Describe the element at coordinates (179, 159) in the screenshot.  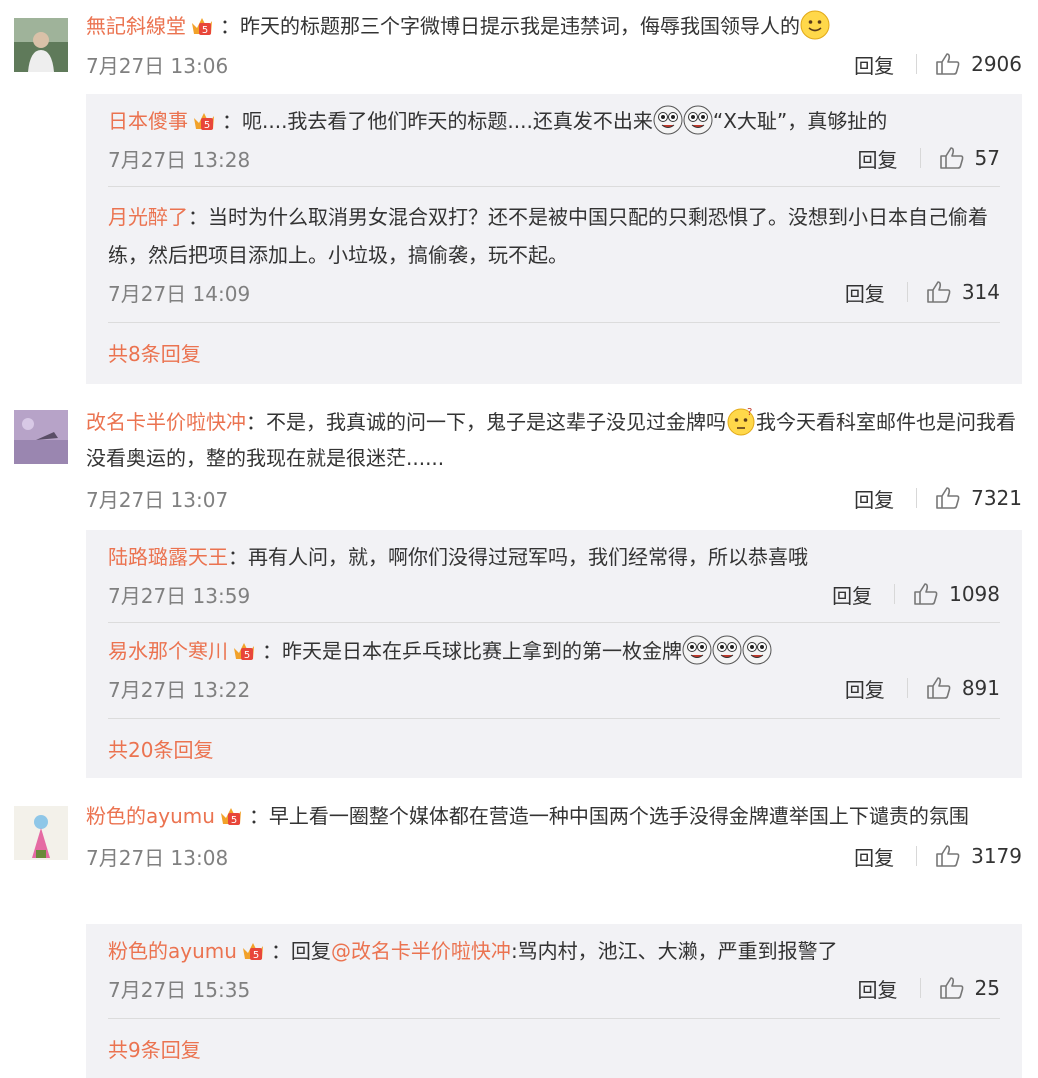
I see `reply-time: 7月27日 13:28` at that location.